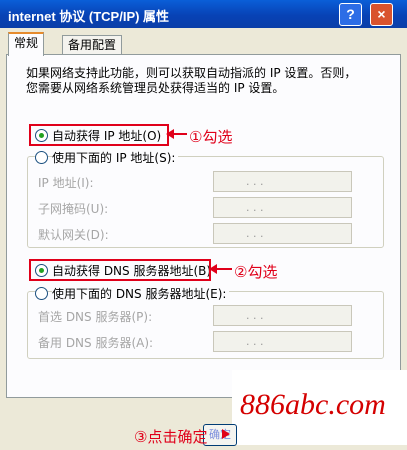  What do you see at coordinates (255, 341) in the screenshot?
I see `alternate-dns-value: . . .` at bounding box center [255, 341].